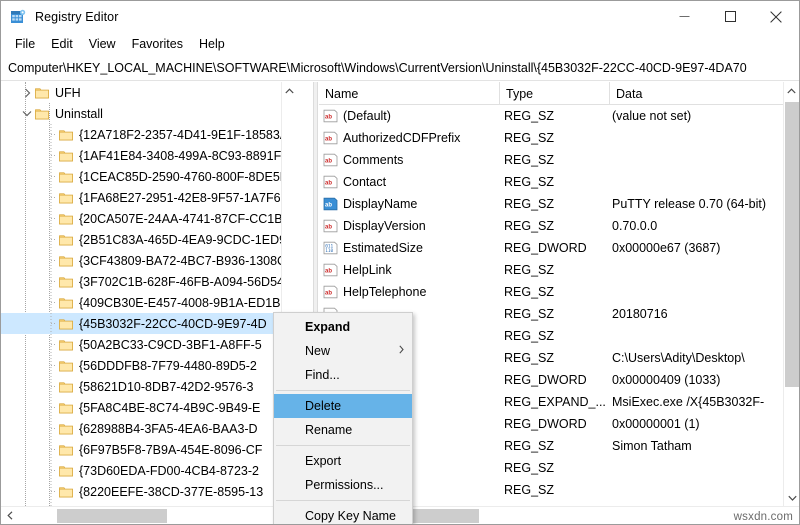 Image resolution: width=800 pixels, height=525 pixels. Describe the element at coordinates (730, 16) in the screenshot. I see `maximize-button` at that location.